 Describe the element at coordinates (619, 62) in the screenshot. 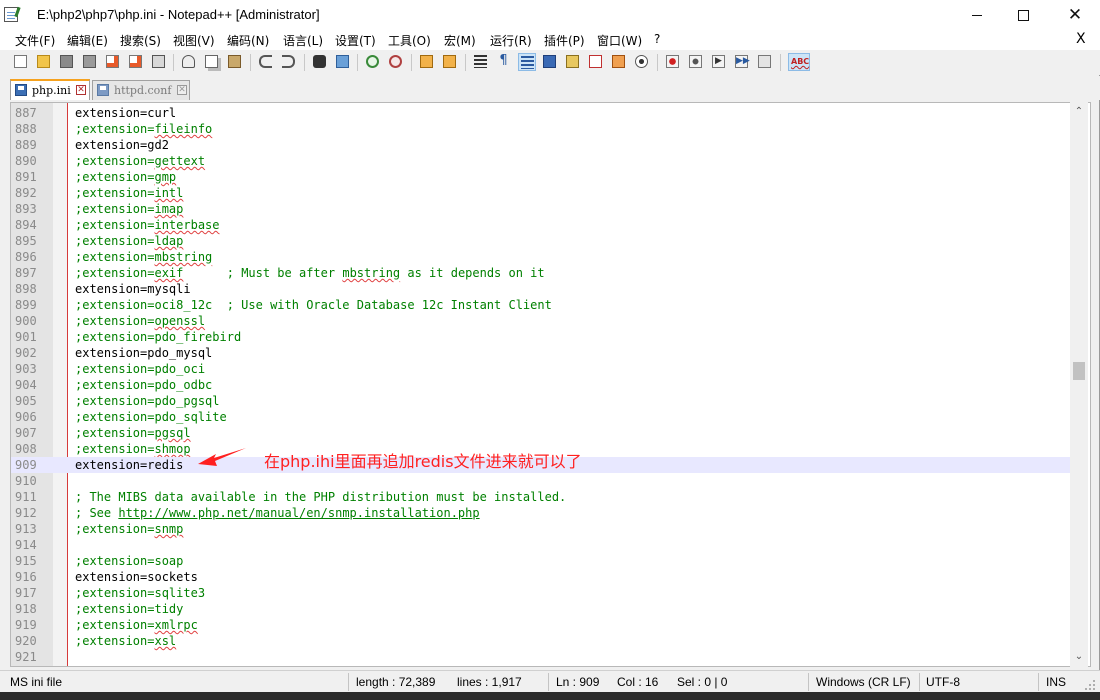

I see `folder-workspace-button` at that location.